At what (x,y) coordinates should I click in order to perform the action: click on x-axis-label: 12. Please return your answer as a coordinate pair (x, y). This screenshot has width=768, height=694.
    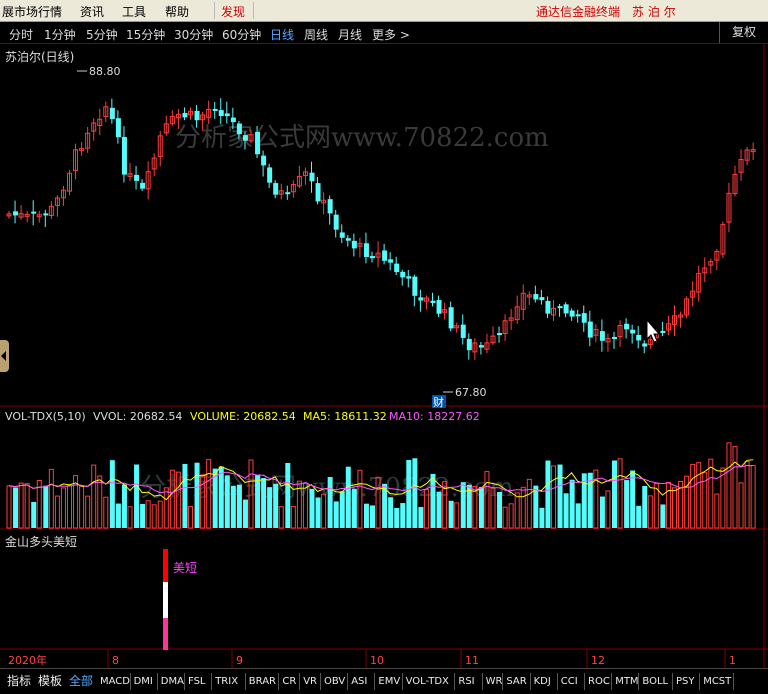
    Looking at the image, I should click on (598, 660).